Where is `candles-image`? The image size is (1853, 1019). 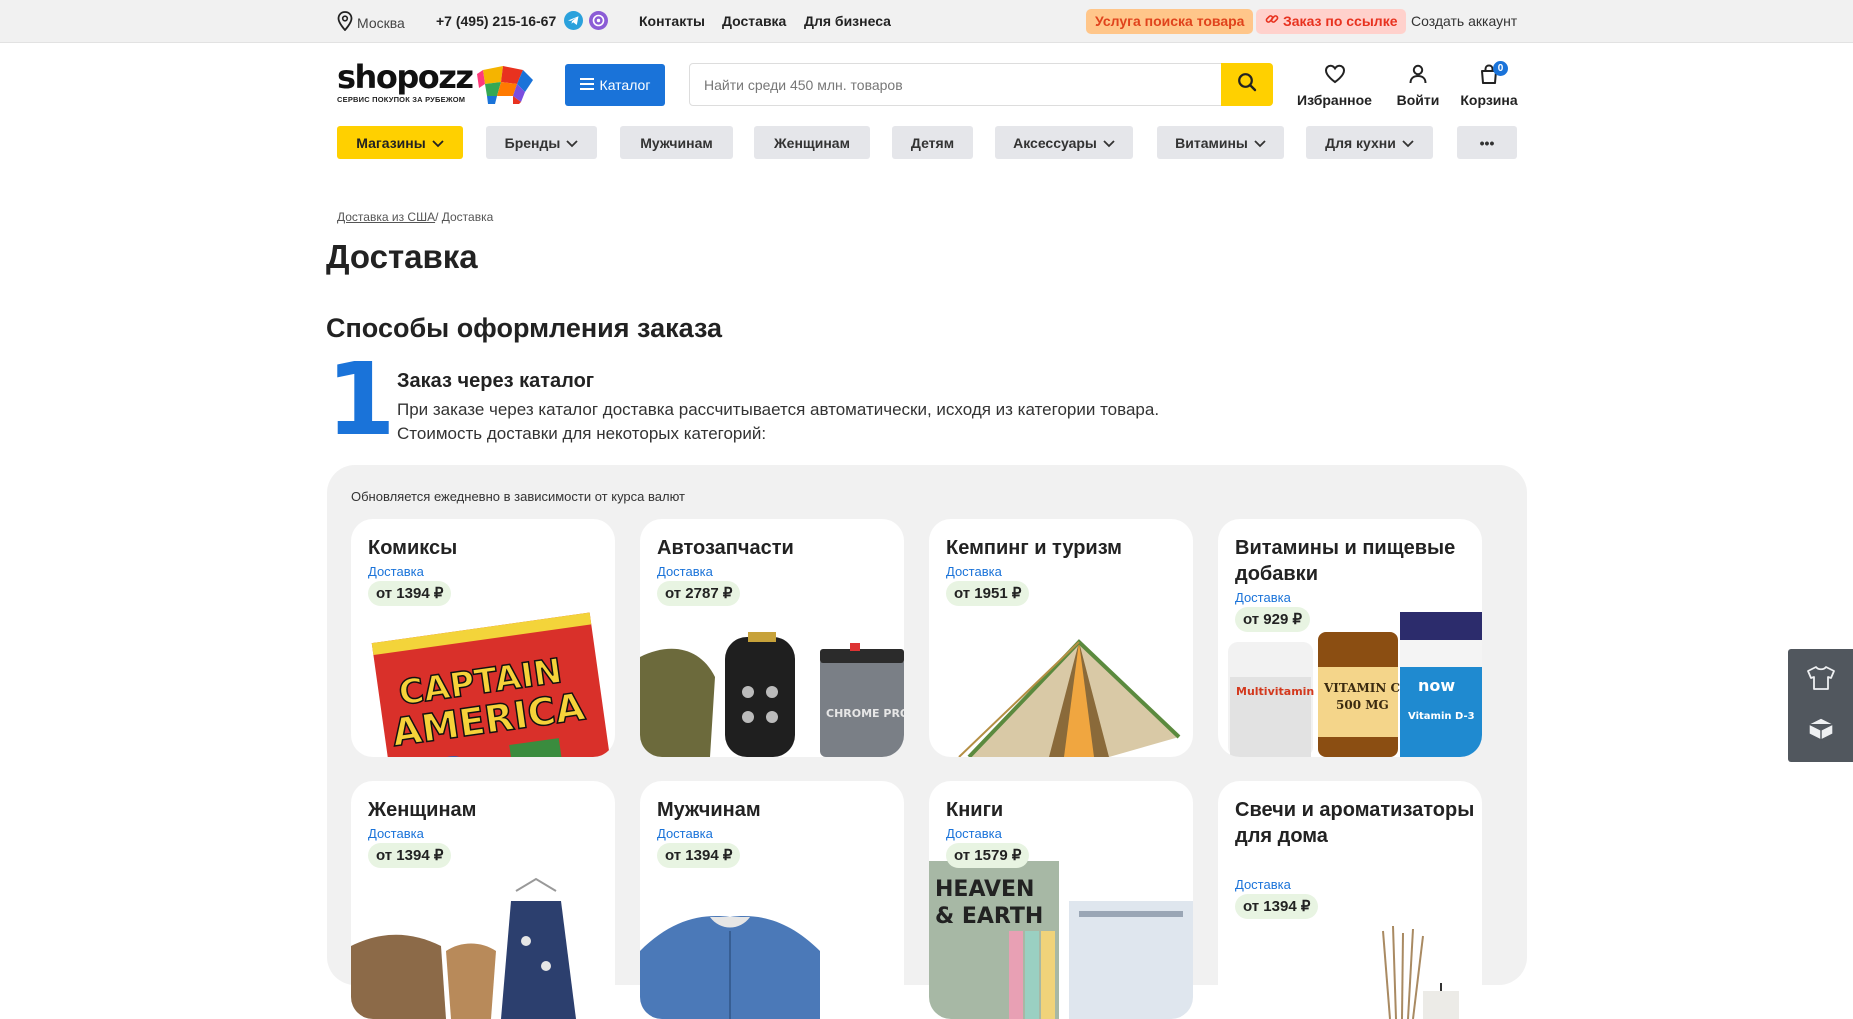 candles-image is located at coordinates (1420, 972).